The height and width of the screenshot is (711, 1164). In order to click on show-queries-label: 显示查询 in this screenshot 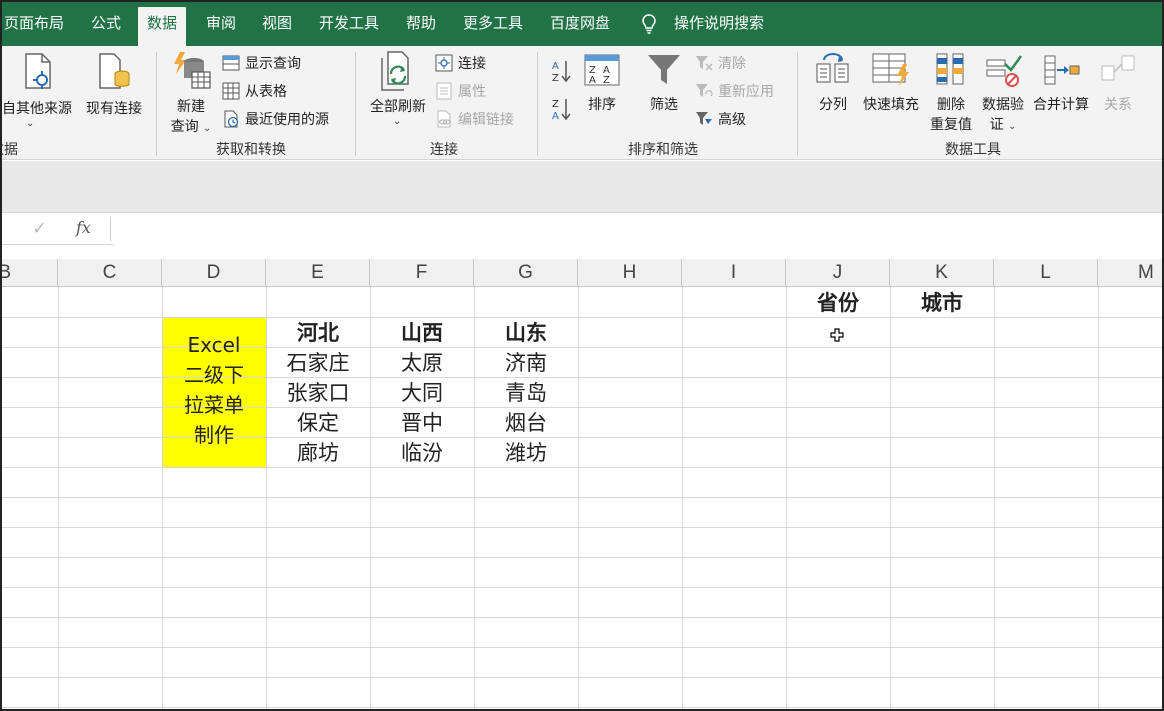, I will do `click(273, 64)`.